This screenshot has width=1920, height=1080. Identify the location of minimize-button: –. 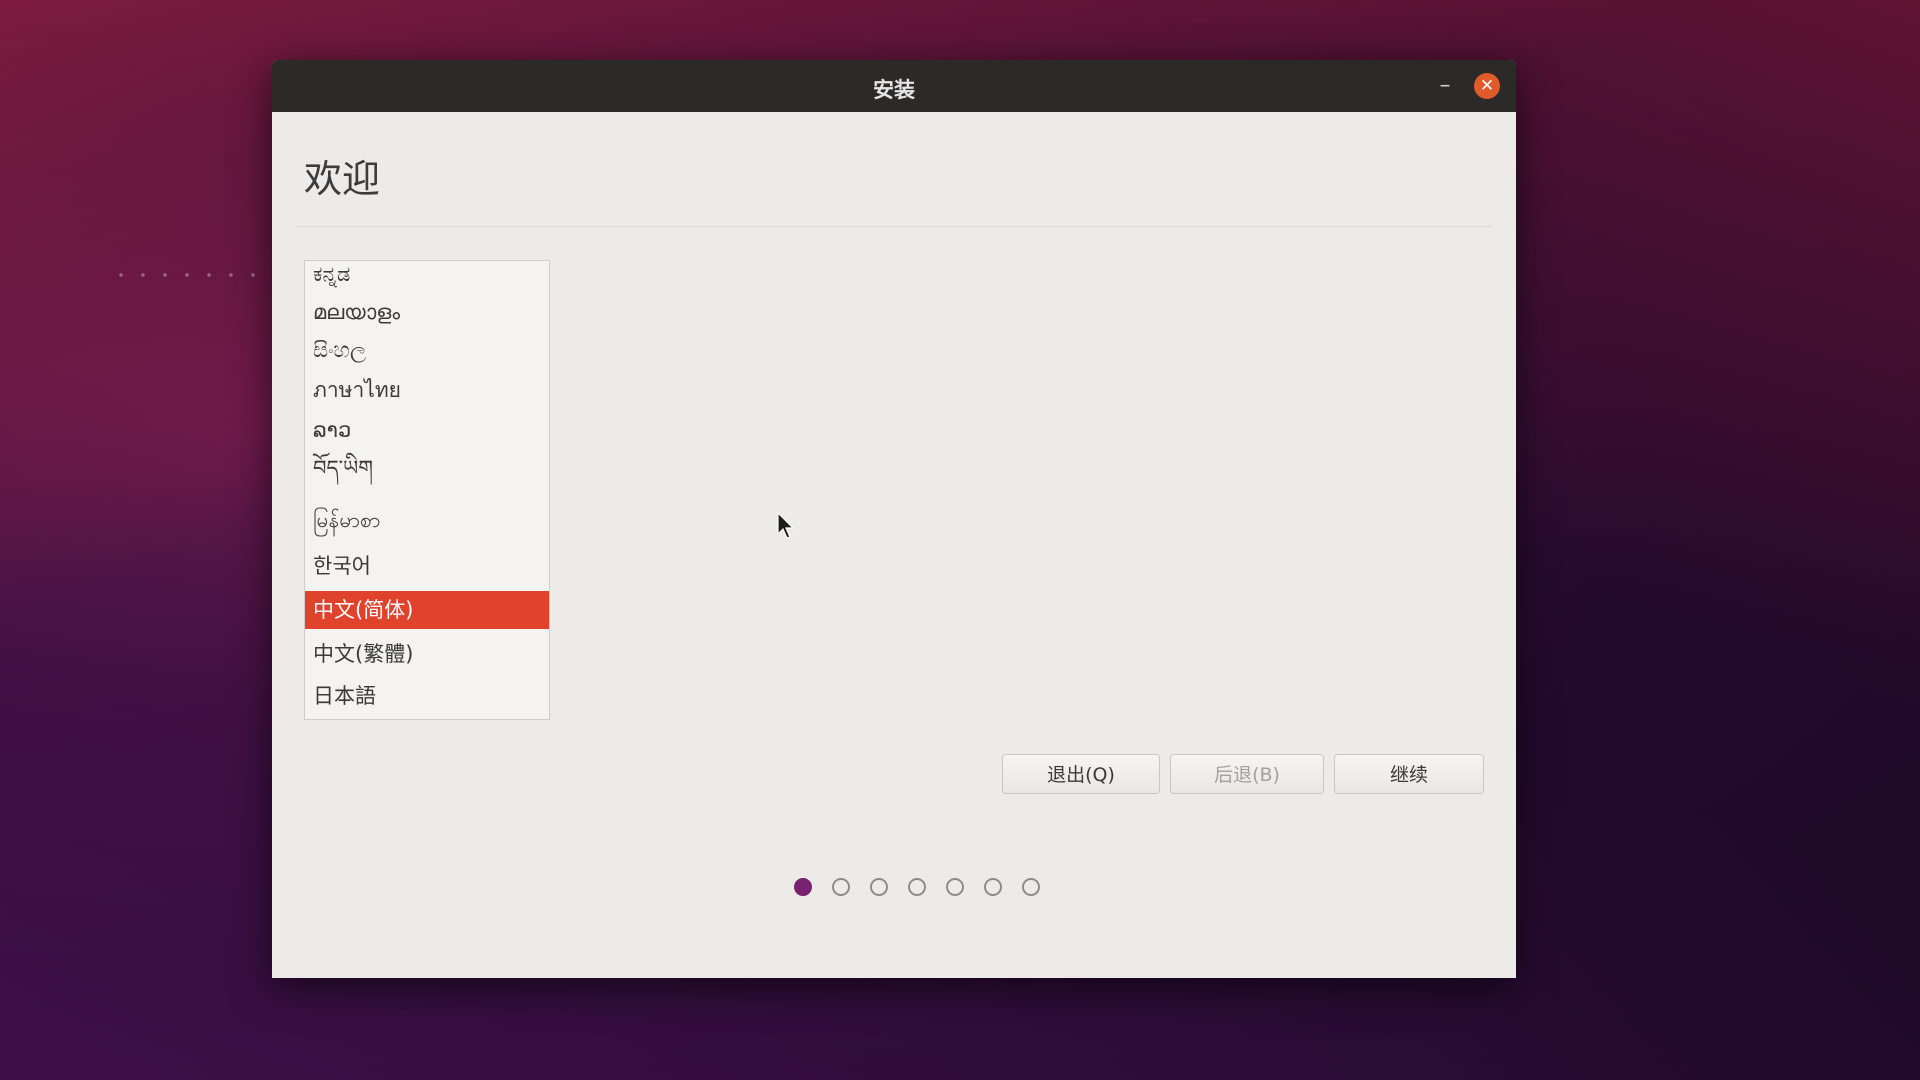
(1445, 86).